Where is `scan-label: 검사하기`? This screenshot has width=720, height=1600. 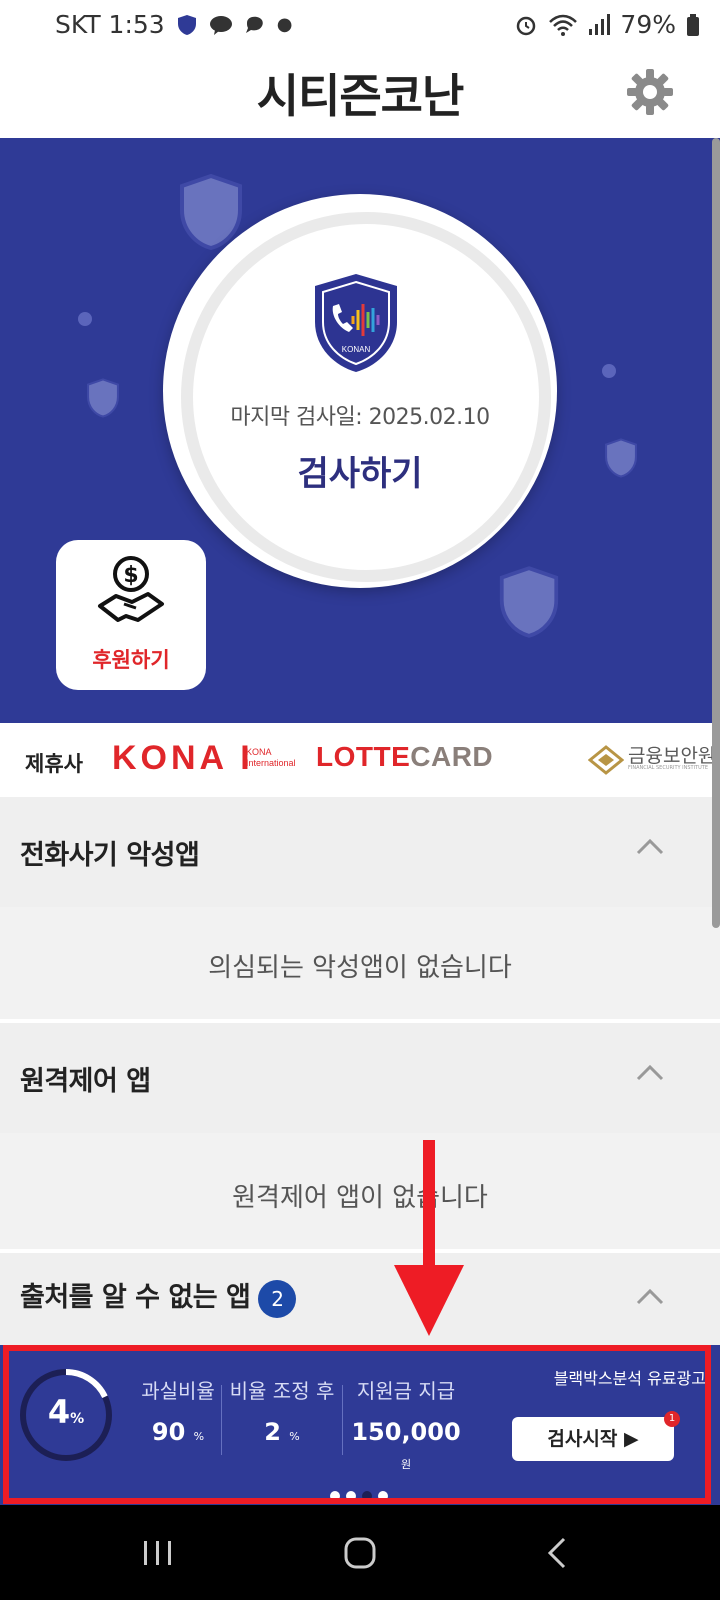
scan-label: 검사하기 is located at coordinates (360, 474).